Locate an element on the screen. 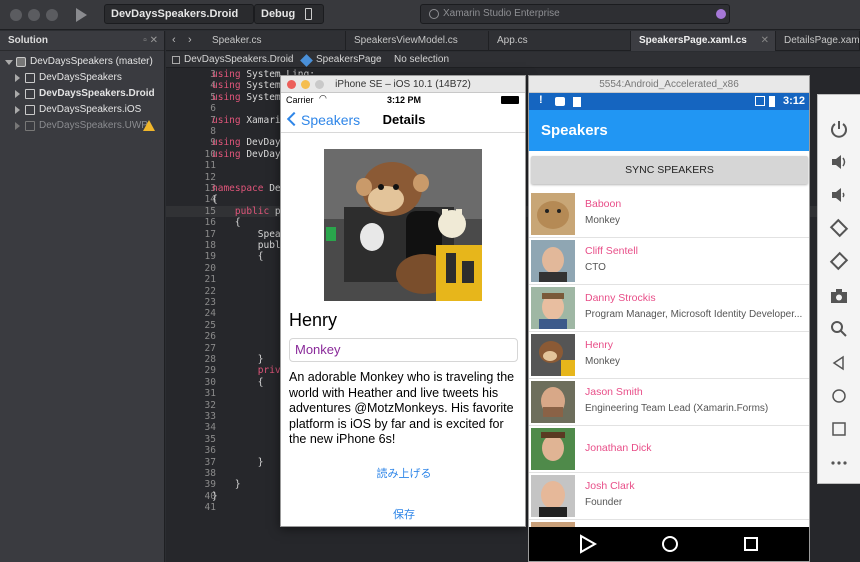 This screenshot has height=562, width=860. code-line: B is located at coordinates (249, 314).